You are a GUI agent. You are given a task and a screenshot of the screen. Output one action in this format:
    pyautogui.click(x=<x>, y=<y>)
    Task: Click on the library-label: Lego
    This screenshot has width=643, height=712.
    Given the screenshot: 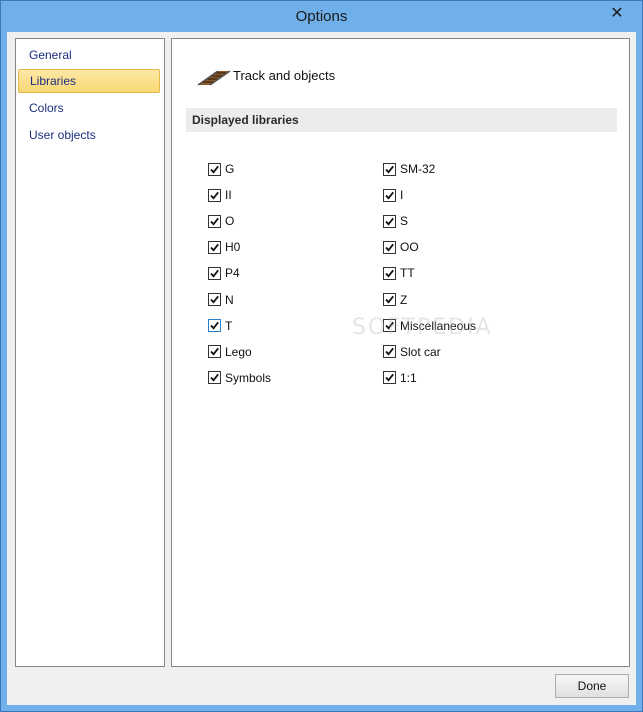 What is the action you would take?
    pyautogui.click(x=238, y=351)
    